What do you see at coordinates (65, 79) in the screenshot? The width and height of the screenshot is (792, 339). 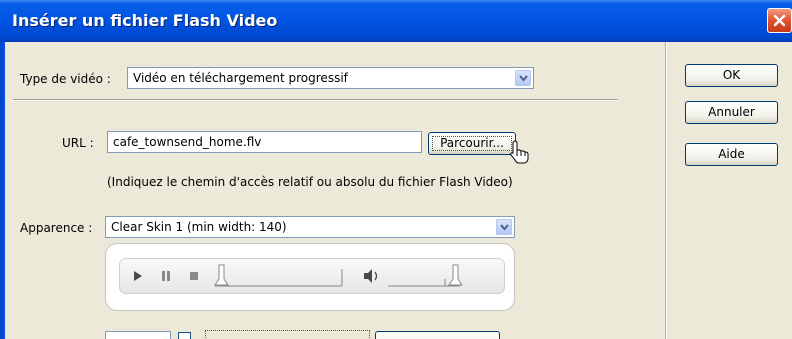 I see `video-type-label: Type de vidéo :` at bounding box center [65, 79].